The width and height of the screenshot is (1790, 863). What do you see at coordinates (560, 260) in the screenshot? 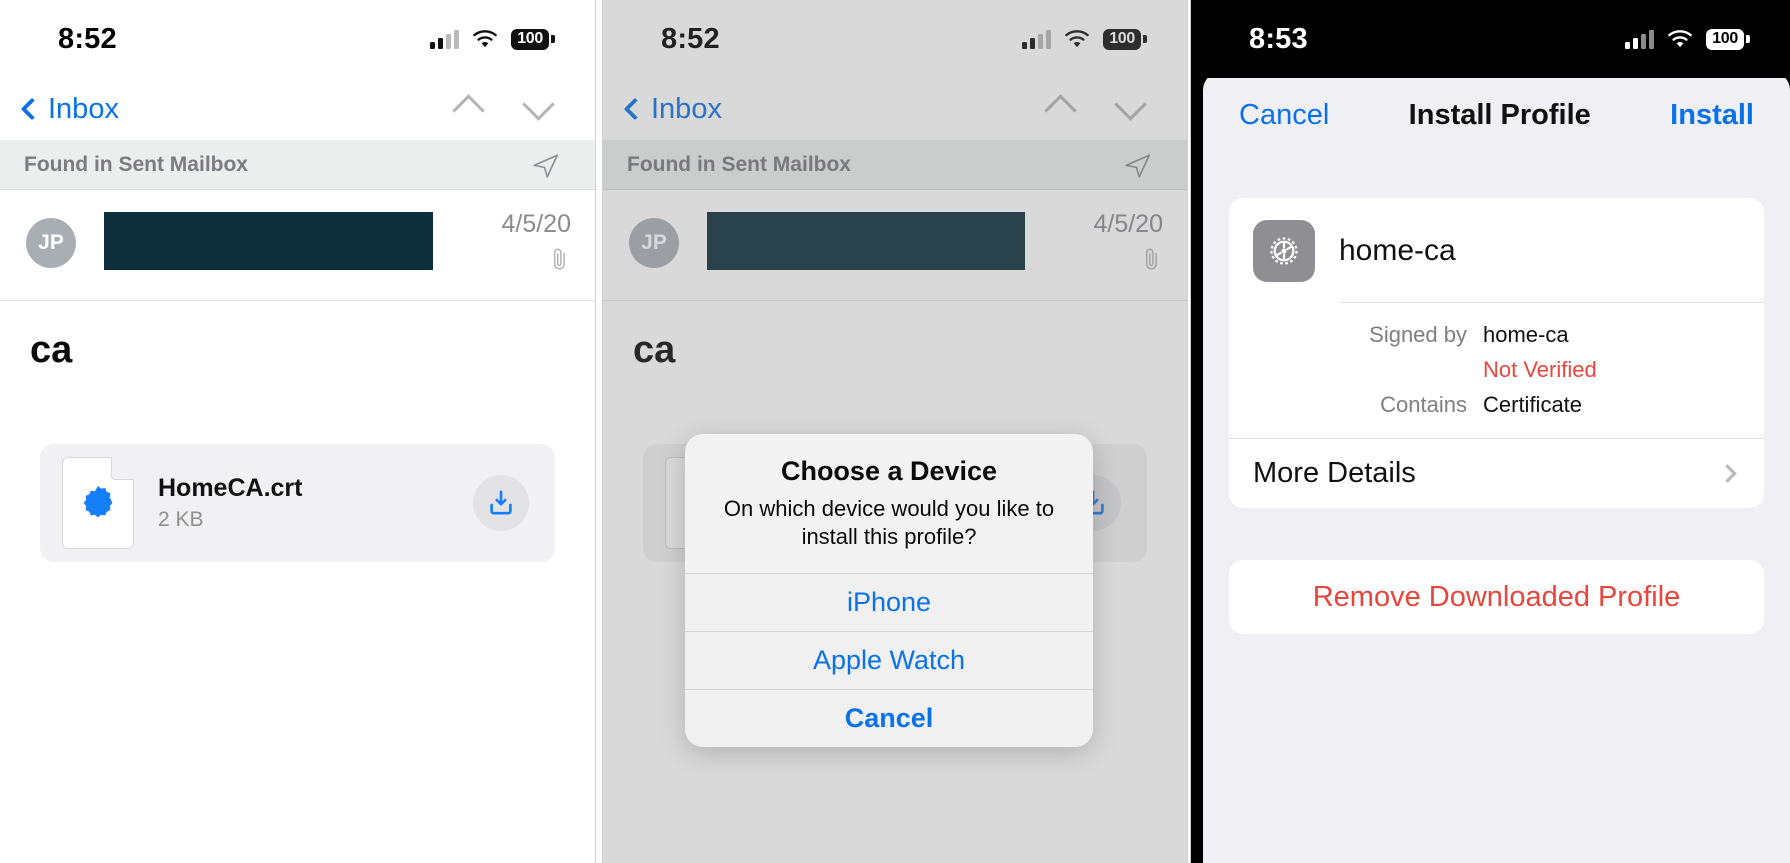
I see `paperclip-icon` at bounding box center [560, 260].